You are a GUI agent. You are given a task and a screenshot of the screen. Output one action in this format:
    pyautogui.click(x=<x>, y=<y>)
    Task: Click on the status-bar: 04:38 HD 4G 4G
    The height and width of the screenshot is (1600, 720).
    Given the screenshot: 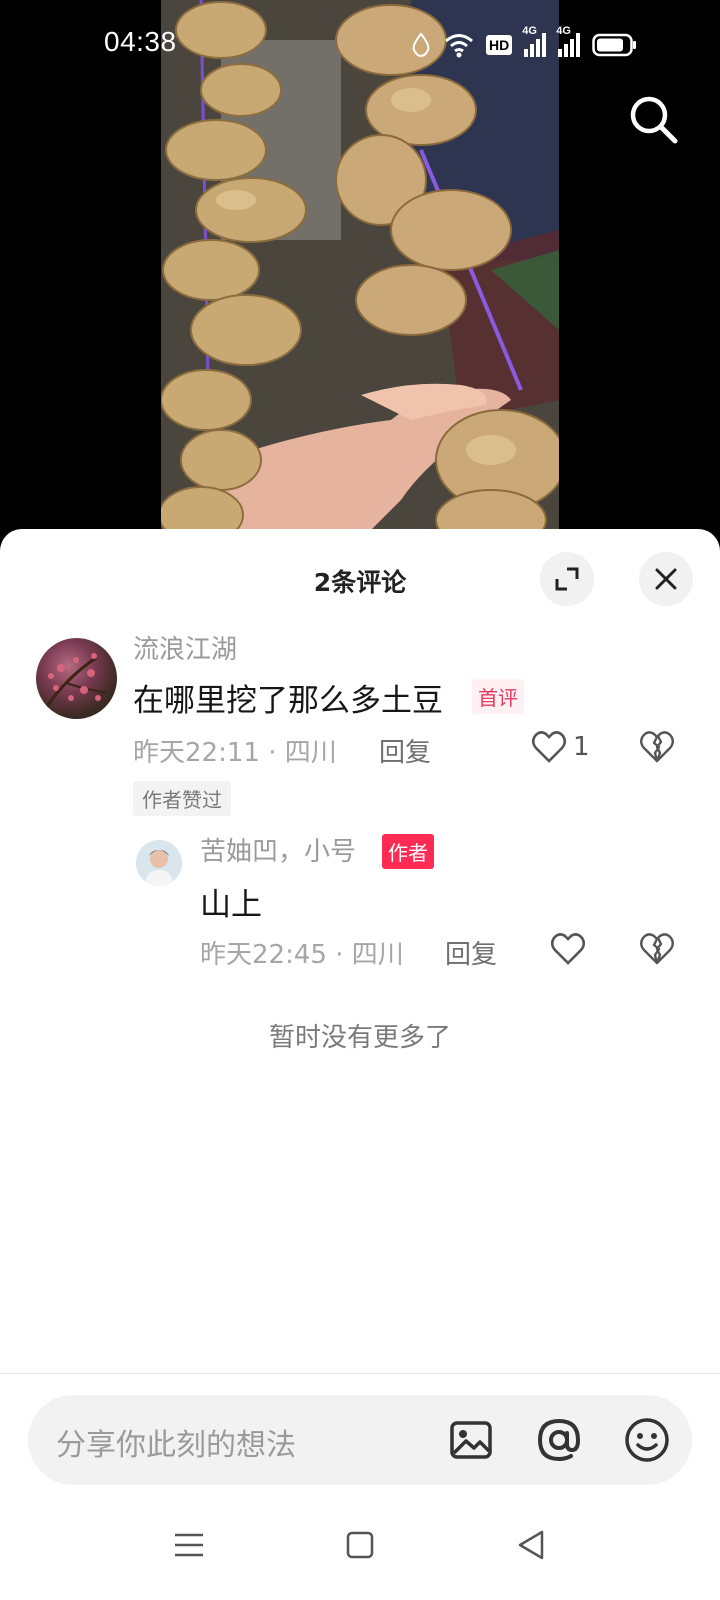 What is the action you would take?
    pyautogui.click(x=360, y=45)
    